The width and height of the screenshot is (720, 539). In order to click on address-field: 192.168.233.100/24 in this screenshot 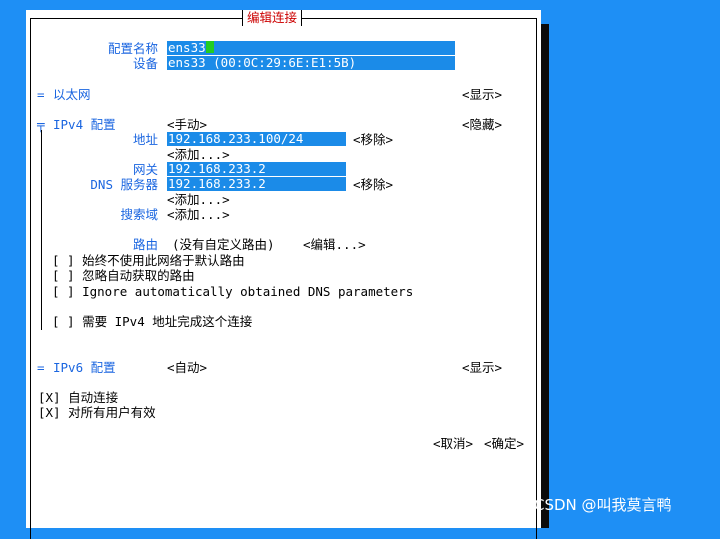, I will do `click(256, 139)`.